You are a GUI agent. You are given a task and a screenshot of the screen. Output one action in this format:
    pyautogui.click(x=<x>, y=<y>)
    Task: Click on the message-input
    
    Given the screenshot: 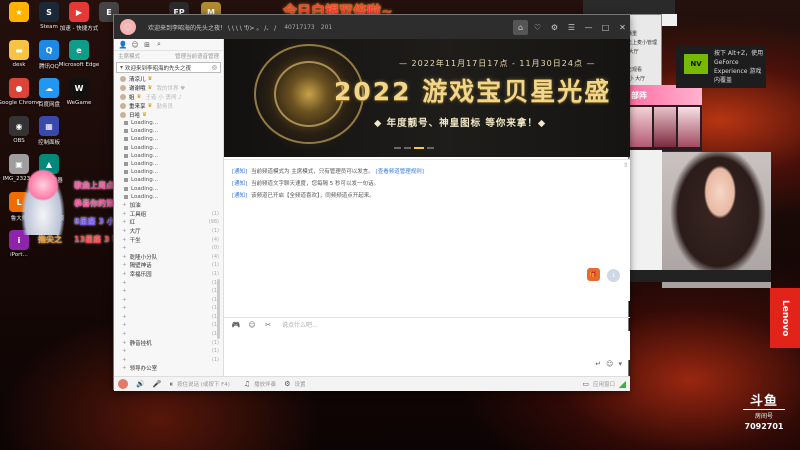 What is the action you would take?
    pyautogui.click(x=427, y=345)
    